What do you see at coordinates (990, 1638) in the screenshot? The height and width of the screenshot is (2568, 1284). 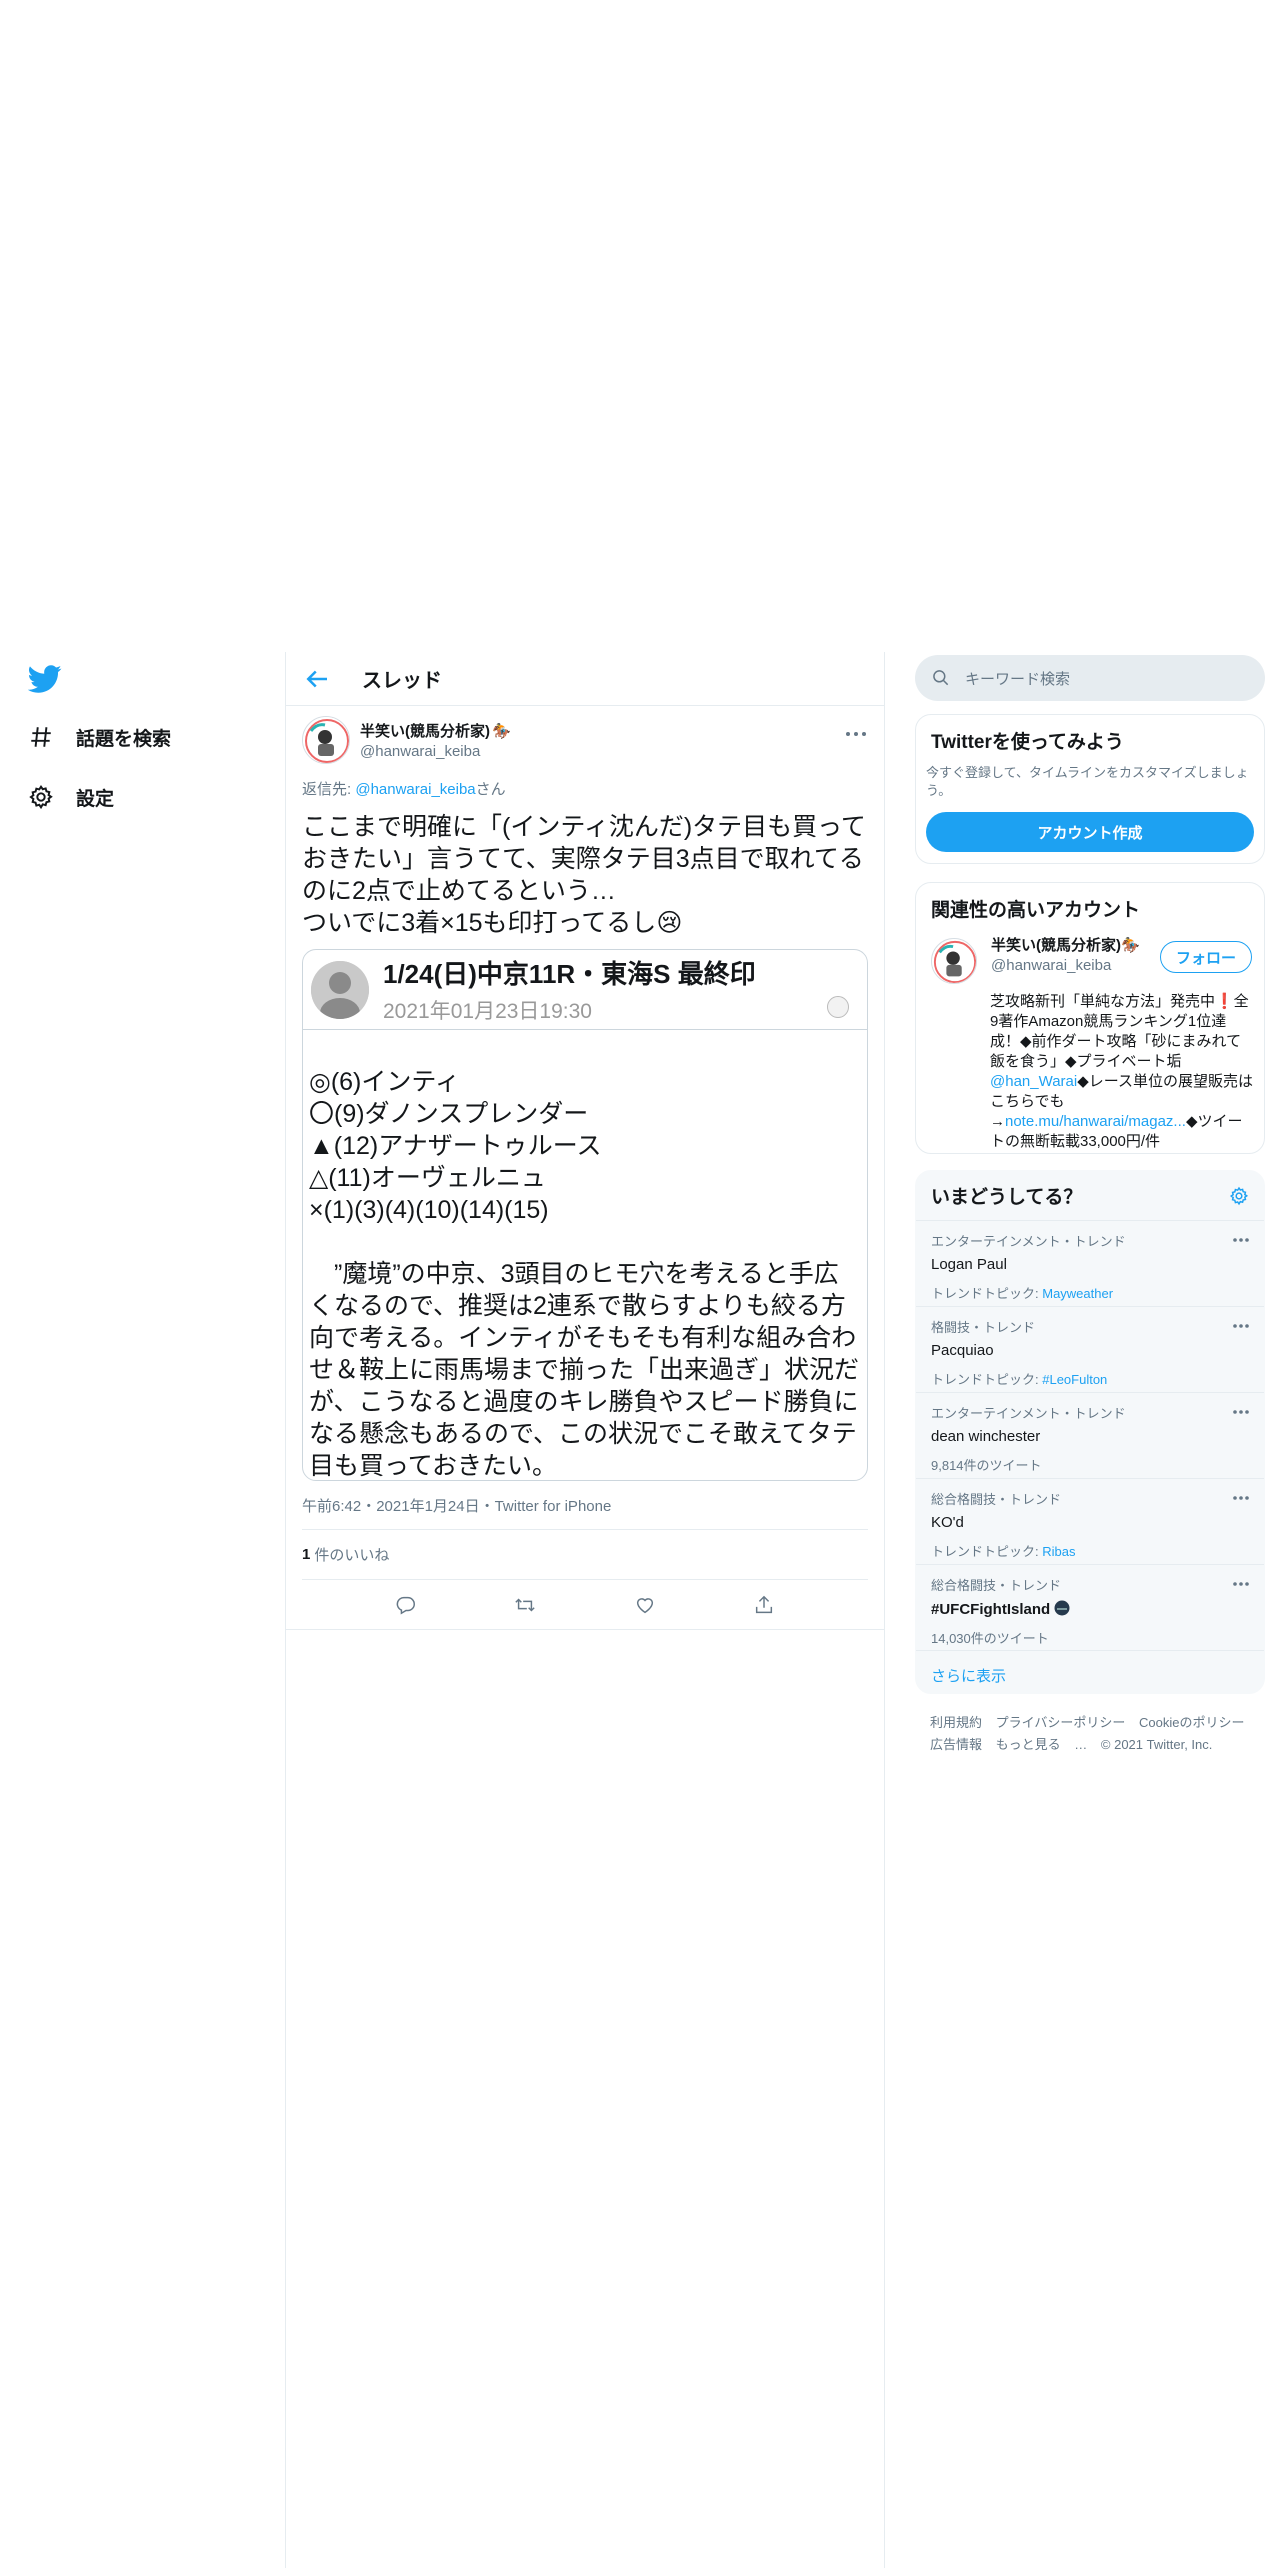 I see `trend-tweet-count: 14,030件のツイート` at bounding box center [990, 1638].